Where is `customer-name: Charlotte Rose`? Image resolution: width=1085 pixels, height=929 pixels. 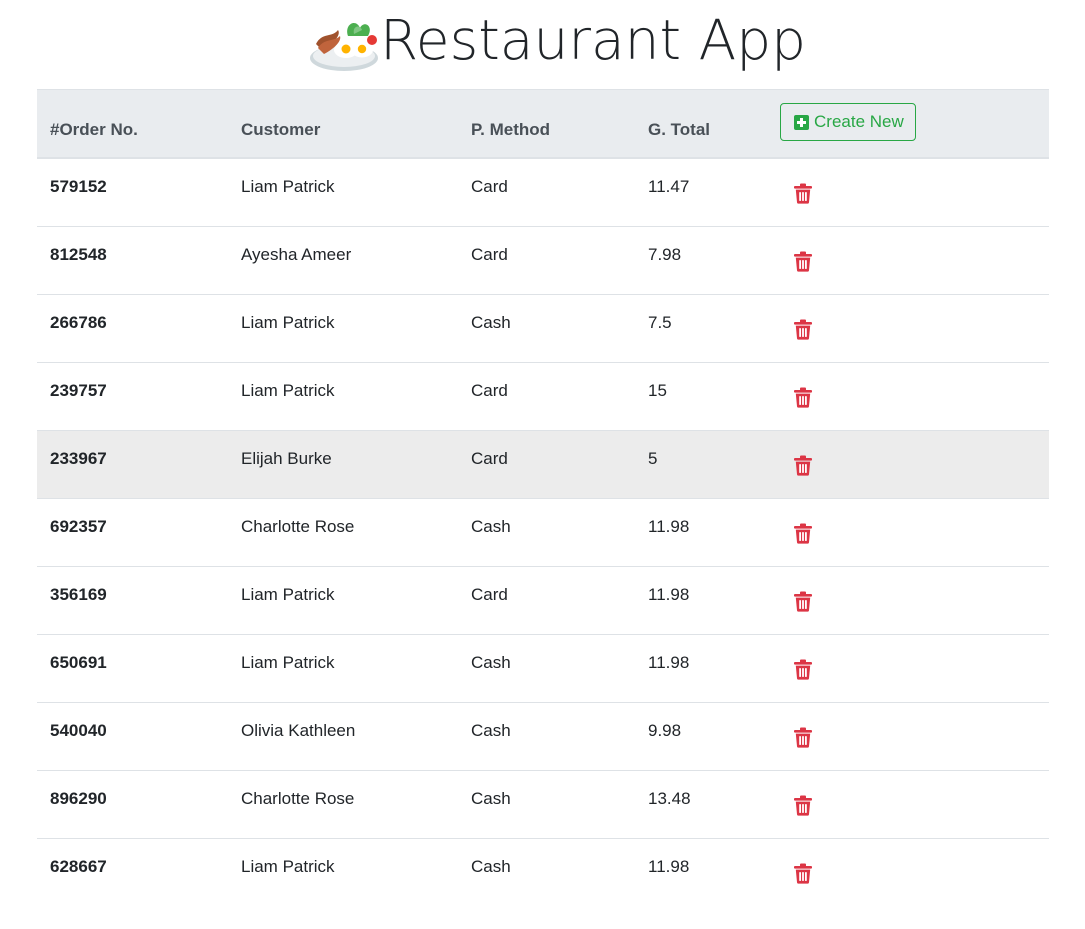
customer-name: Charlotte Rose is located at coordinates (298, 526).